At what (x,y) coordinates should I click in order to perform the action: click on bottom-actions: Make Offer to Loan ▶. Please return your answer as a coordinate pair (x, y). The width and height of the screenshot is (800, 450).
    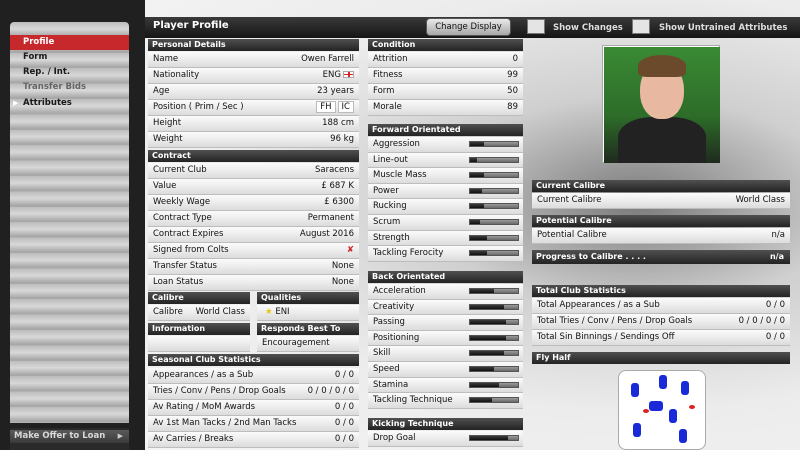
    Looking at the image, I should click on (69, 439).